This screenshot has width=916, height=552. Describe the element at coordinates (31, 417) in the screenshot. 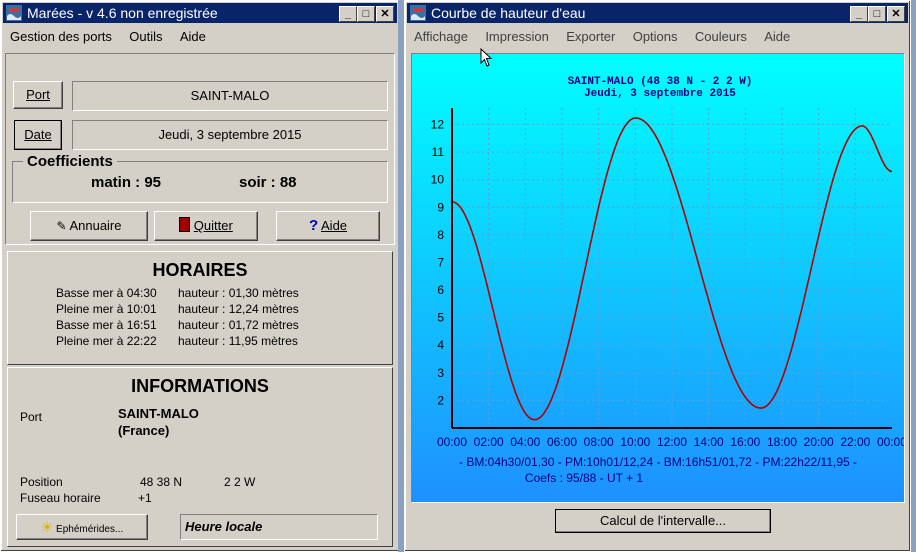

I see `info-port-label: Port` at that location.